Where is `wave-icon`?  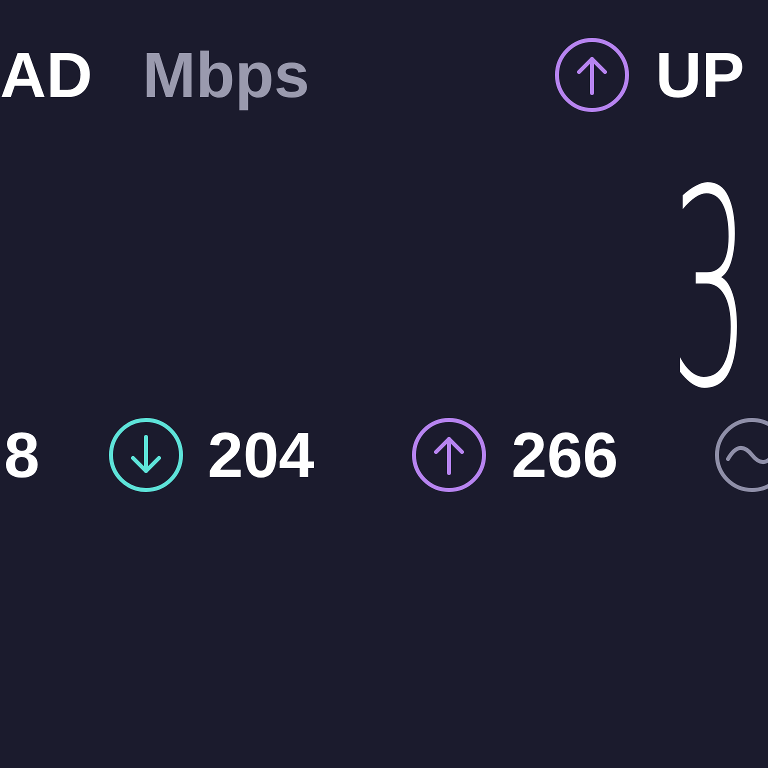 wave-icon is located at coordinates (741, 455).